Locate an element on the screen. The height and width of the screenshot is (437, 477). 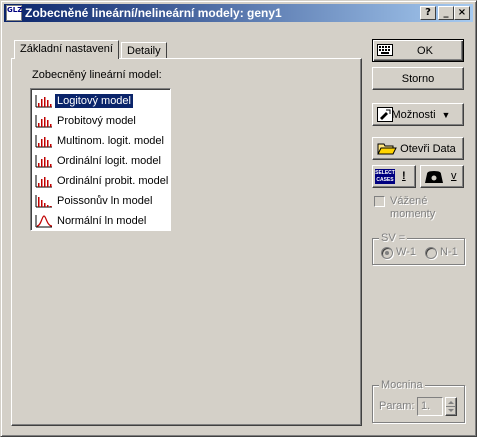
list-item: Normální ln model is located at coordinates (100, 221).